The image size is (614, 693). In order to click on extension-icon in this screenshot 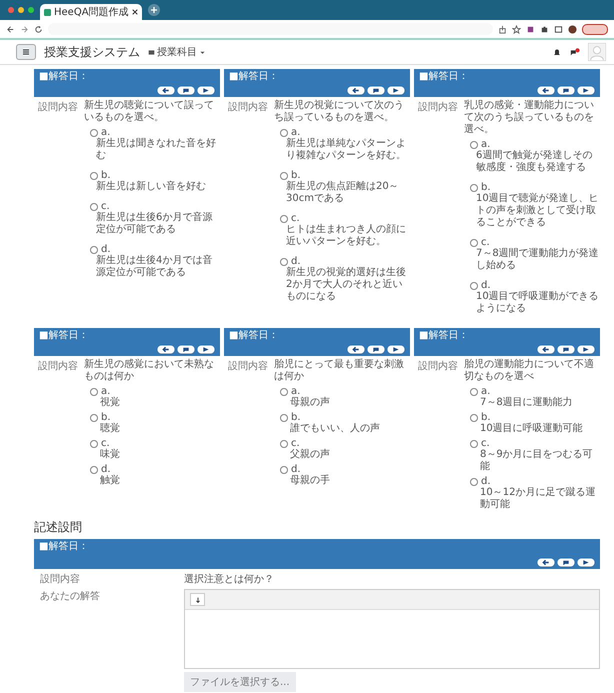, I will do `click(530, 29)`.